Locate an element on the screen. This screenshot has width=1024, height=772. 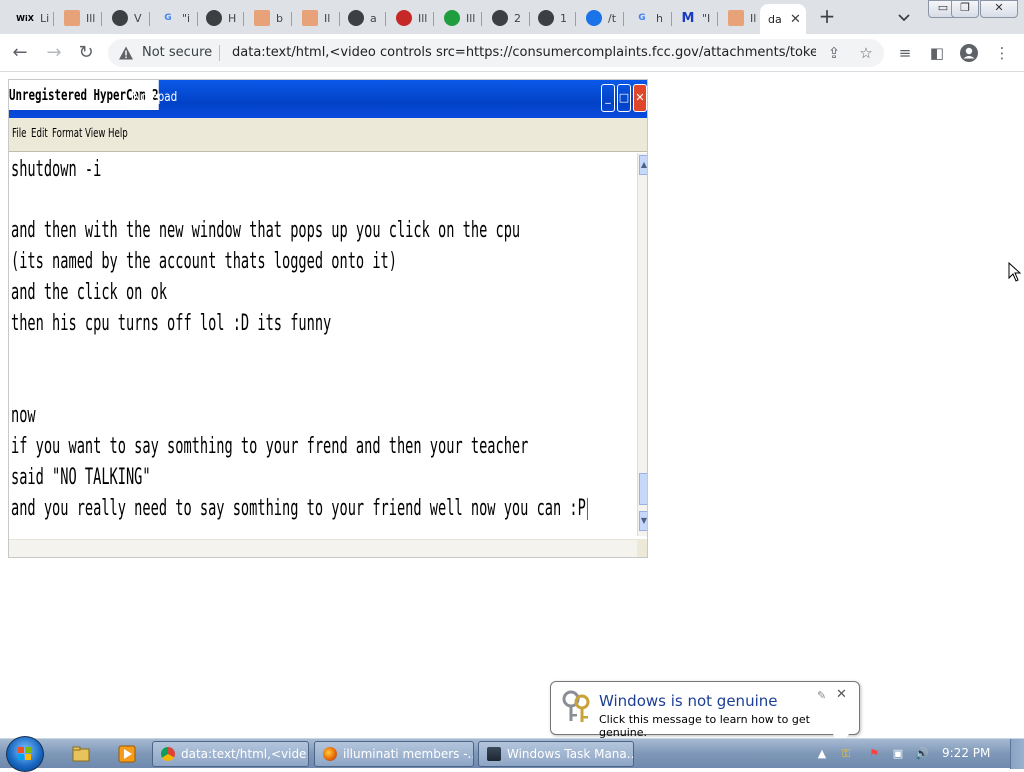
text-line: now is located at coordinates (23, 415).